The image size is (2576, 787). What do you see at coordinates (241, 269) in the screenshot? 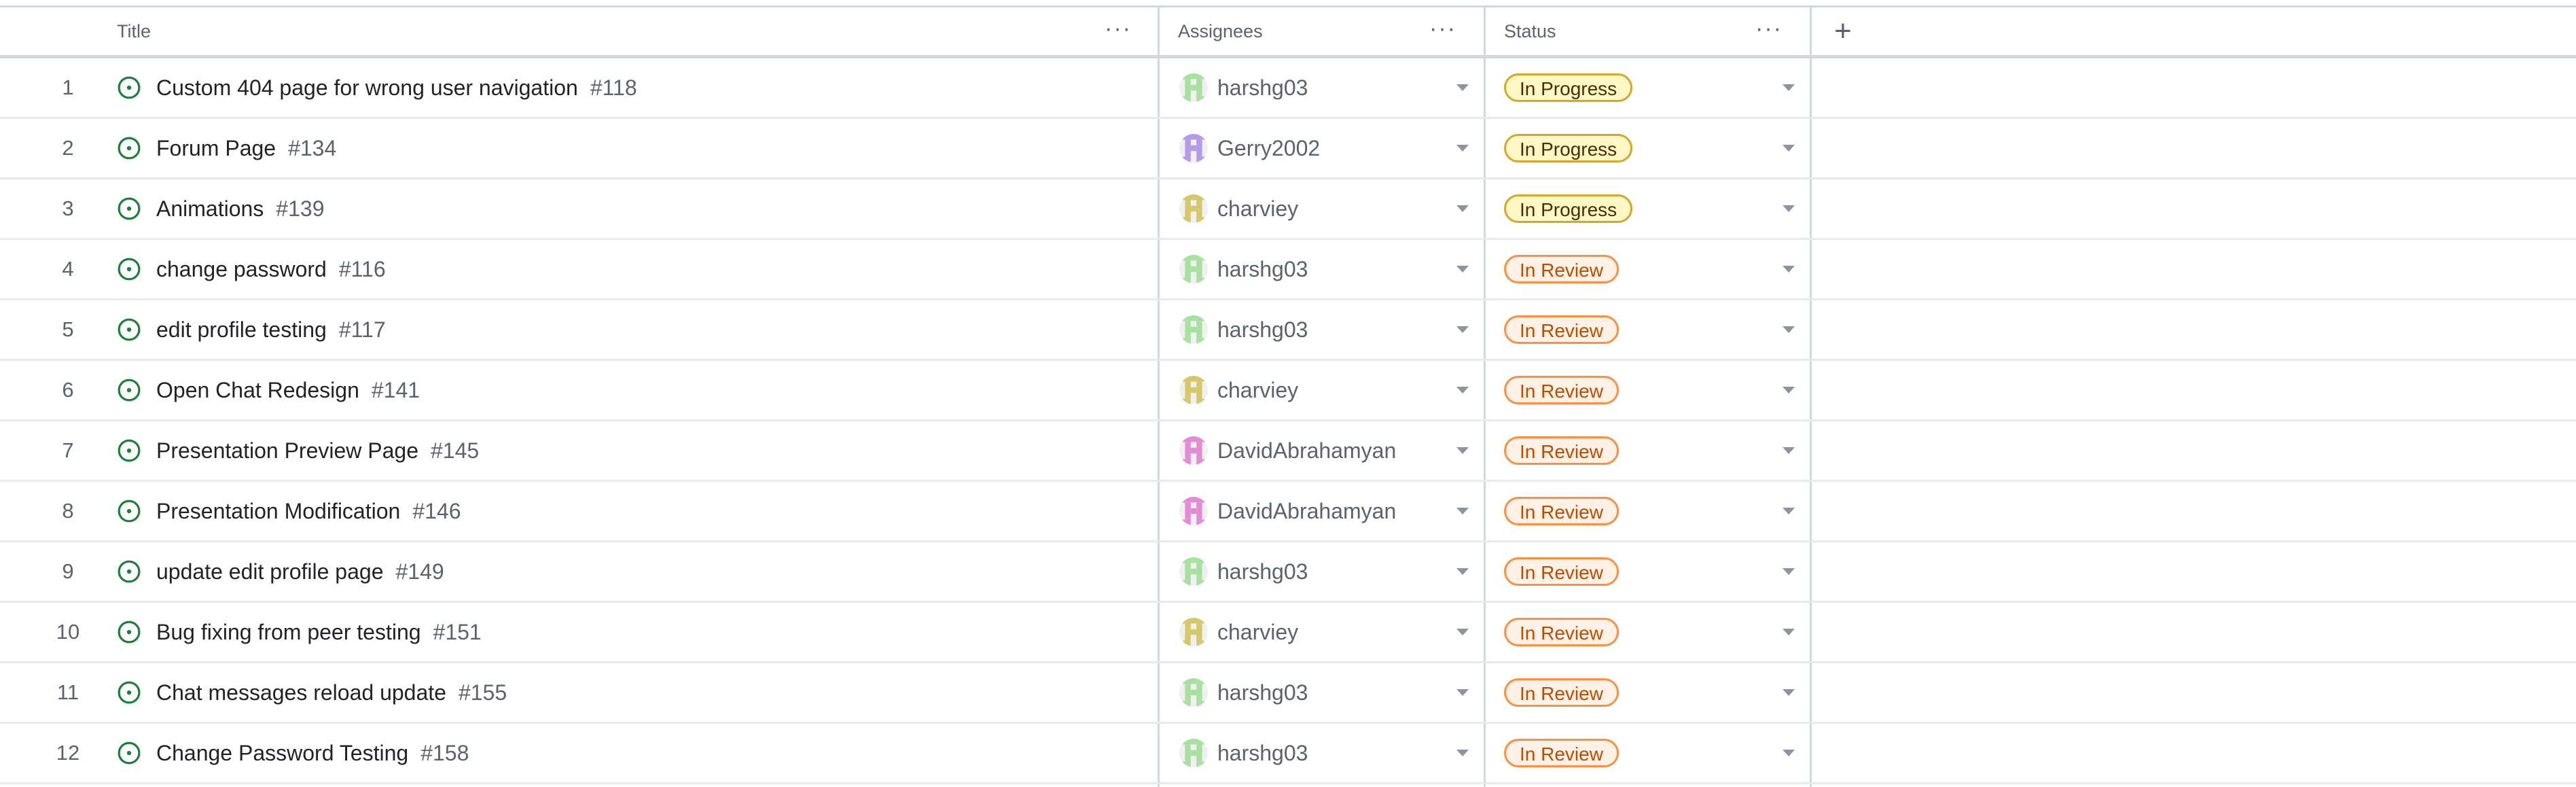
I see `issue-title: change password` at bounding box center [241, 269].